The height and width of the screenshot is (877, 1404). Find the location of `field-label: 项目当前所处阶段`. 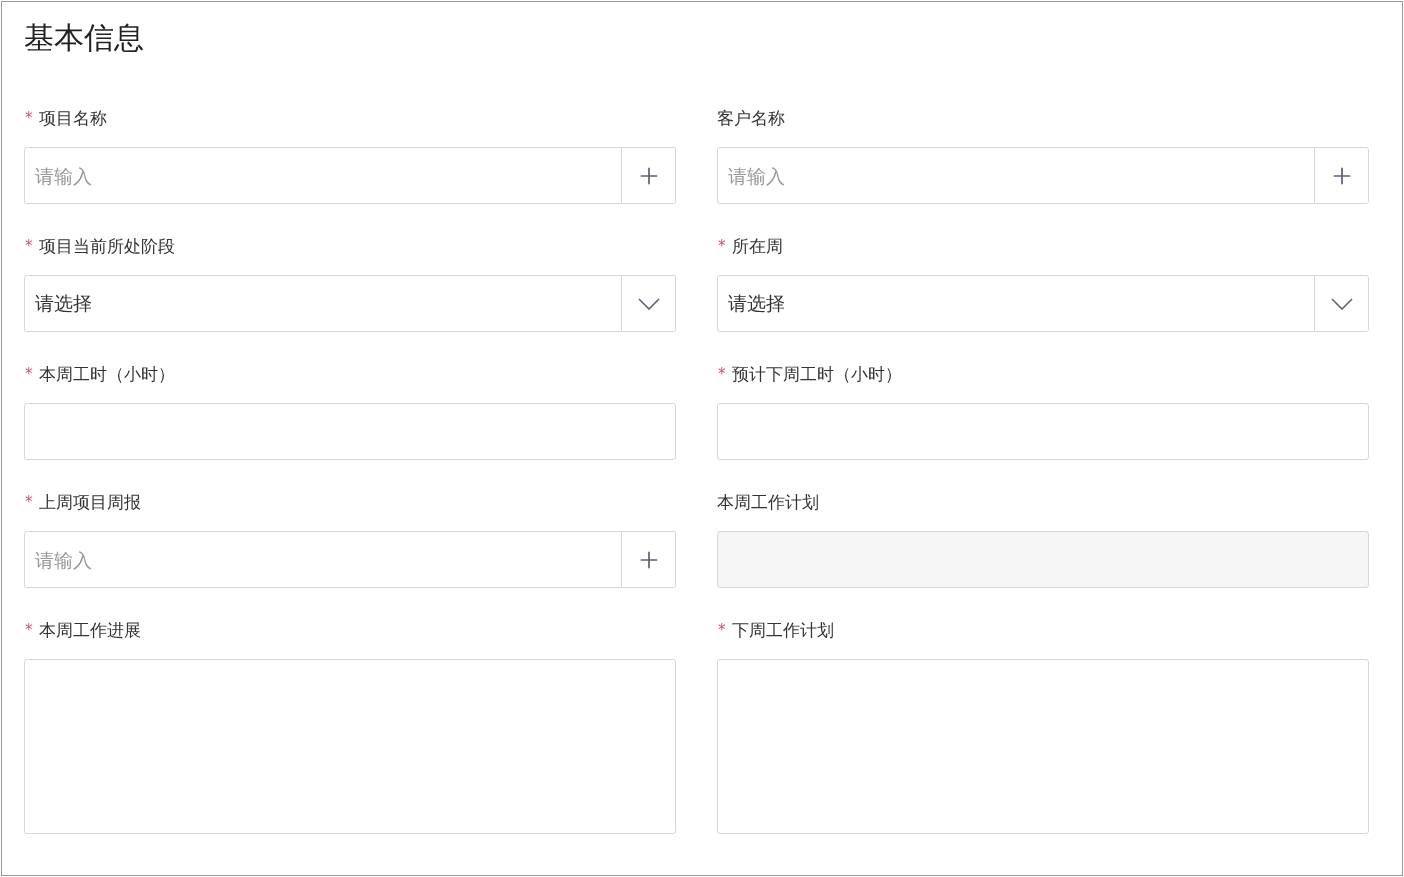

field-label: 项目当前所处阶段 is located at coordinates (106, 246).